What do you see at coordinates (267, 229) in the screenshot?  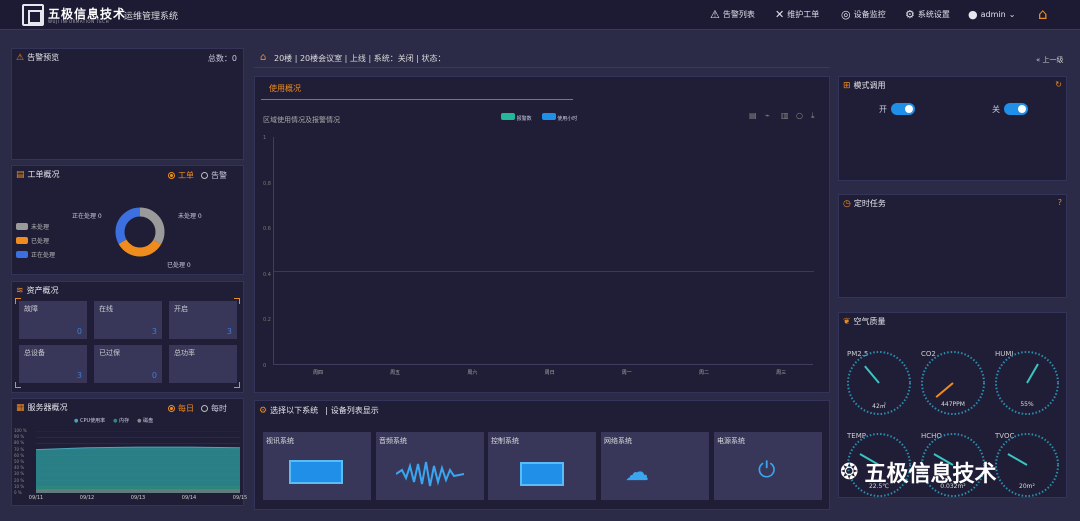 I see `usage-ytick: 0.6` at bounding box center [267, 229].